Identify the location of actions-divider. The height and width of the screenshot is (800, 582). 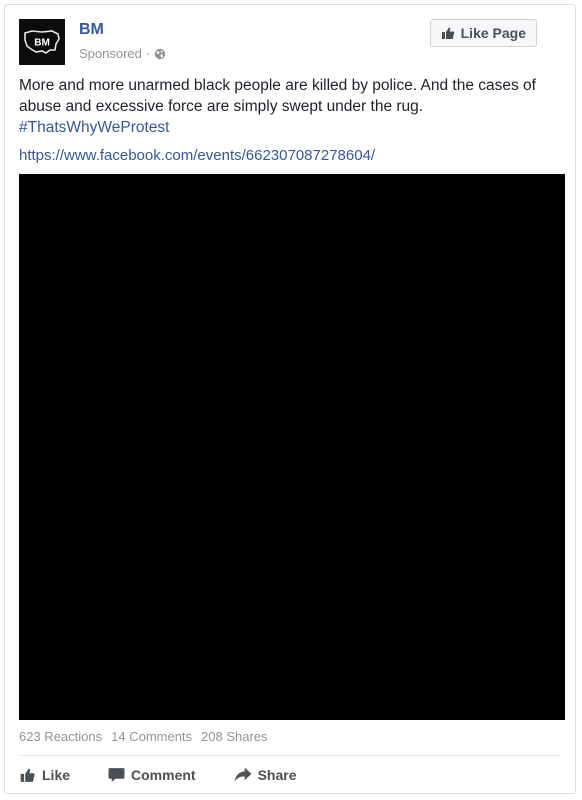
(290, 755).